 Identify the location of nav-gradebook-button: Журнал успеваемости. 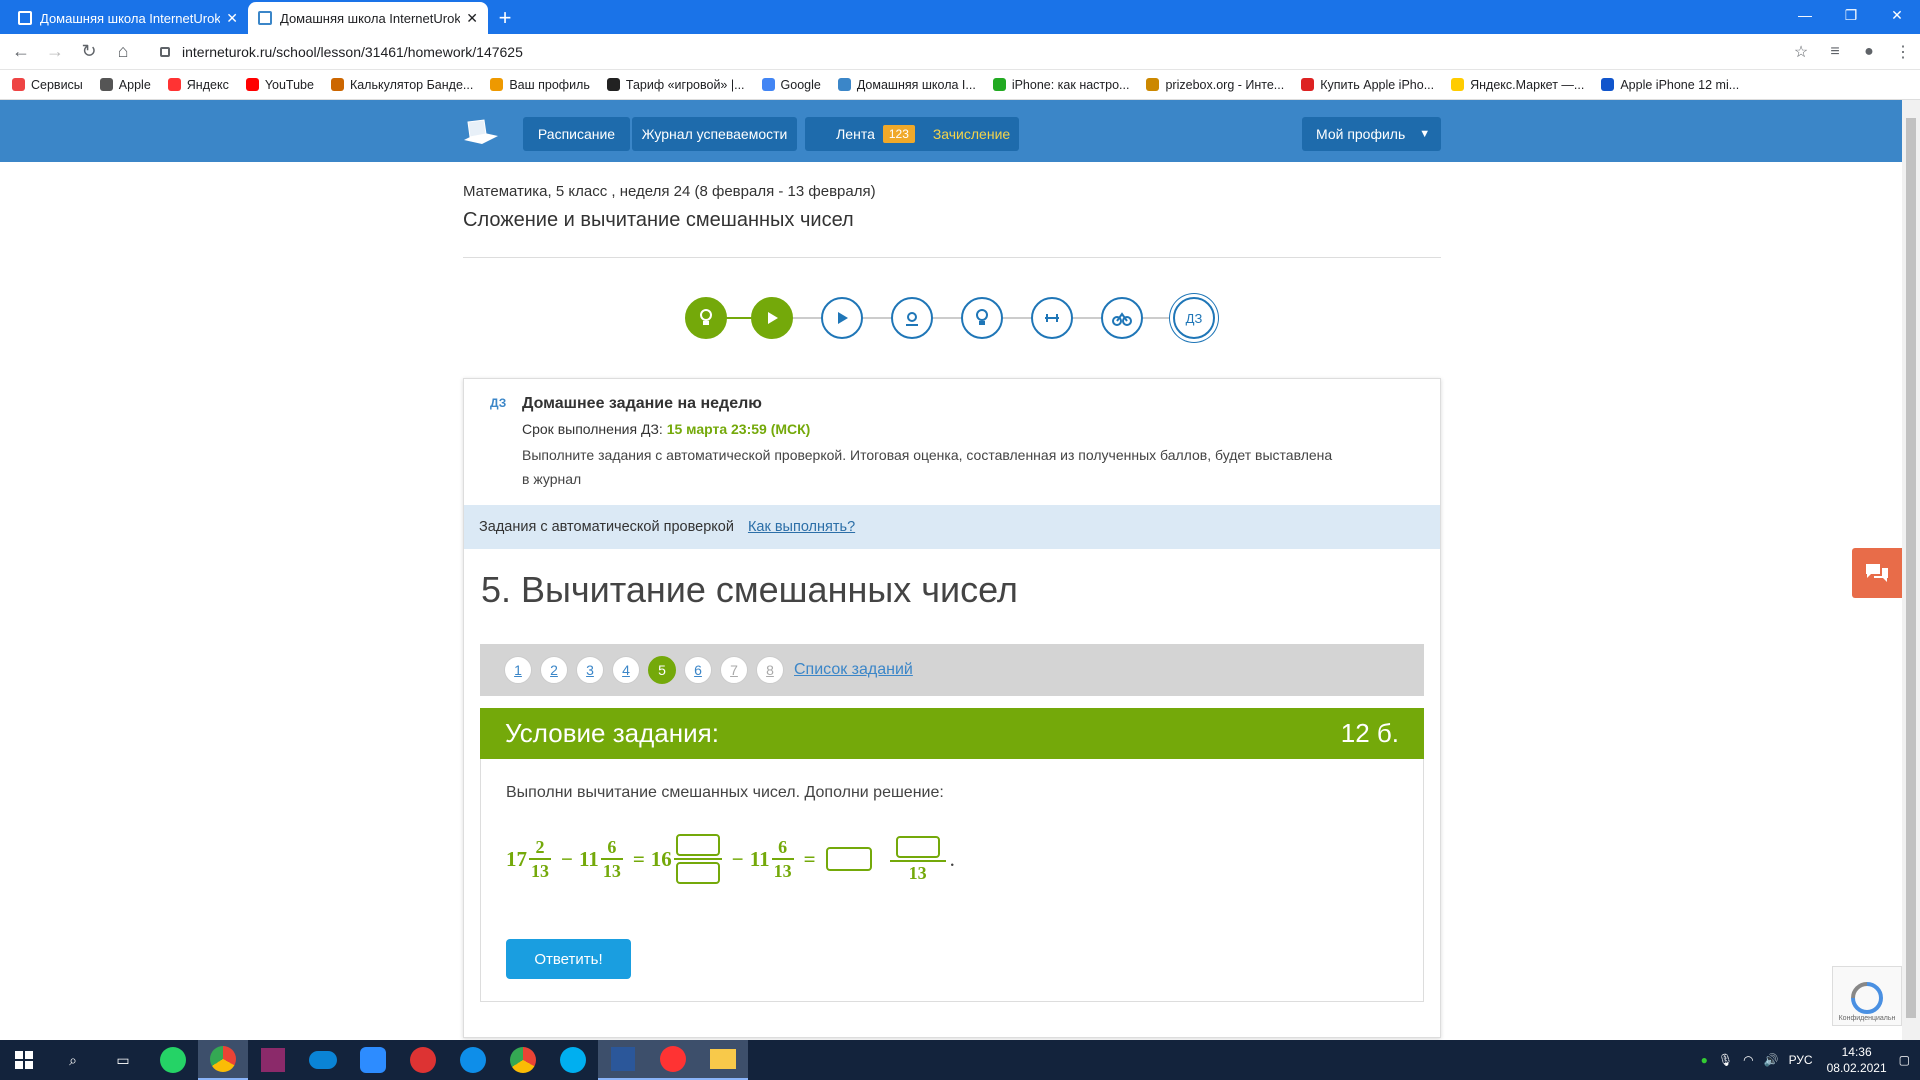
(714, 134).